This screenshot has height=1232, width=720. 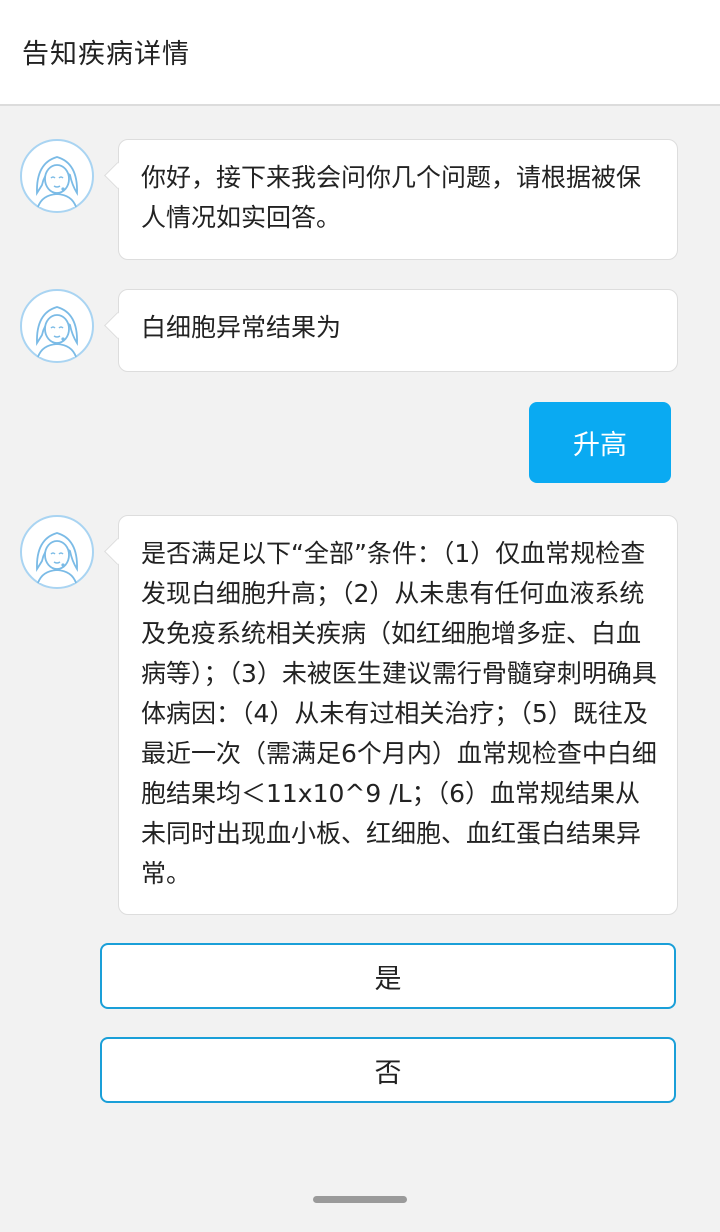 What do you see at coordinates (398, 330) in the screenshot?
I see `agent-message-question: 白细胞异常结果为` at bounding box center [398, 330].